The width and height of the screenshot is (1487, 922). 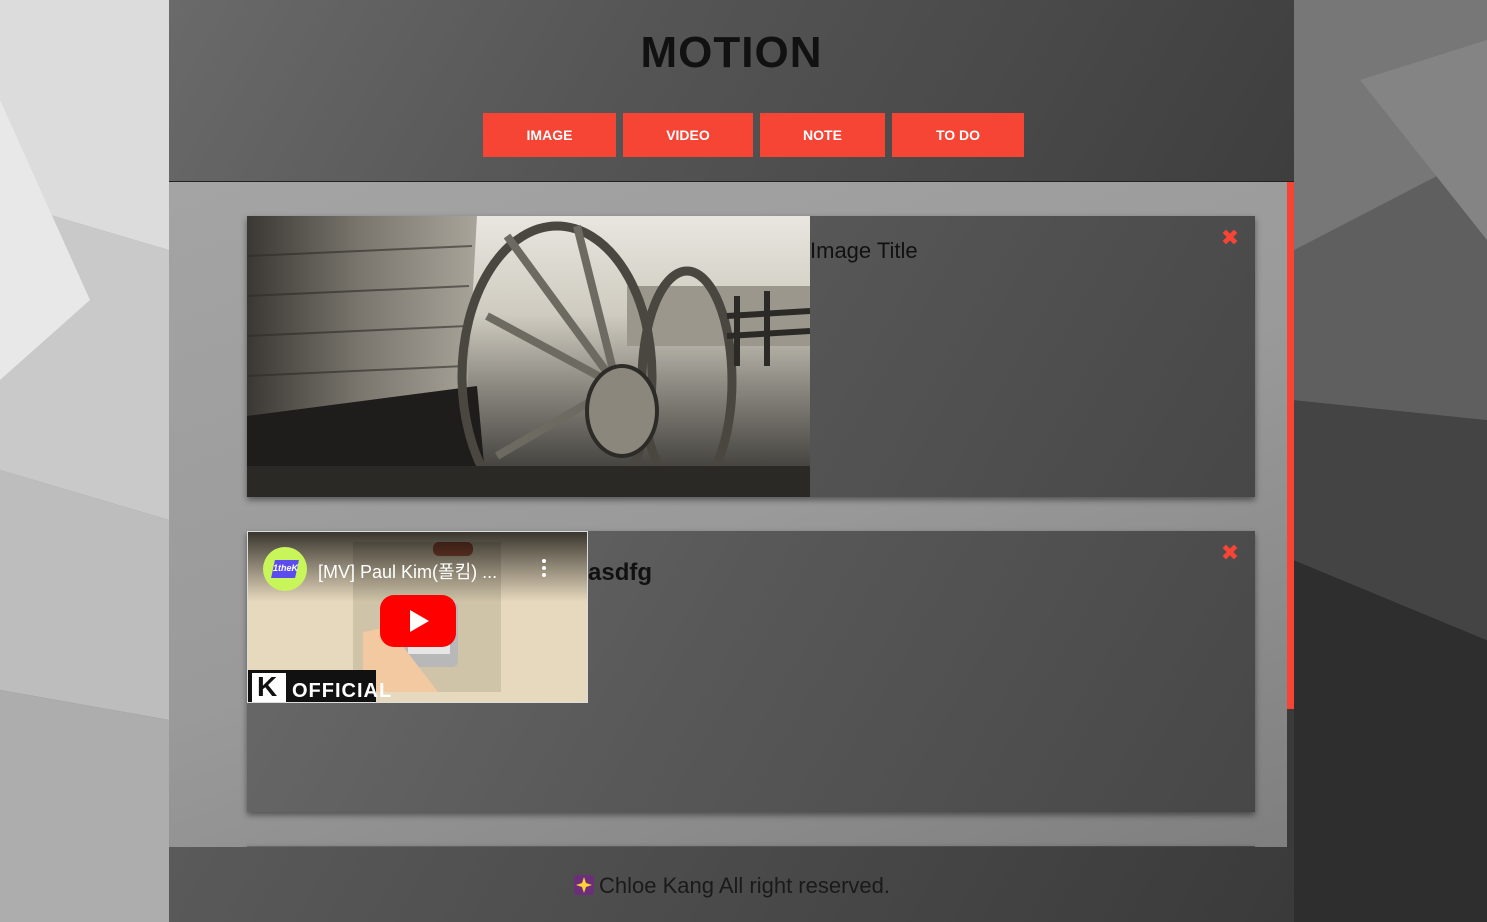 What do you see at coordinates (864, 250) in the screenshot?
I see `card-title: Image Title` at bounding box center [864, 250].